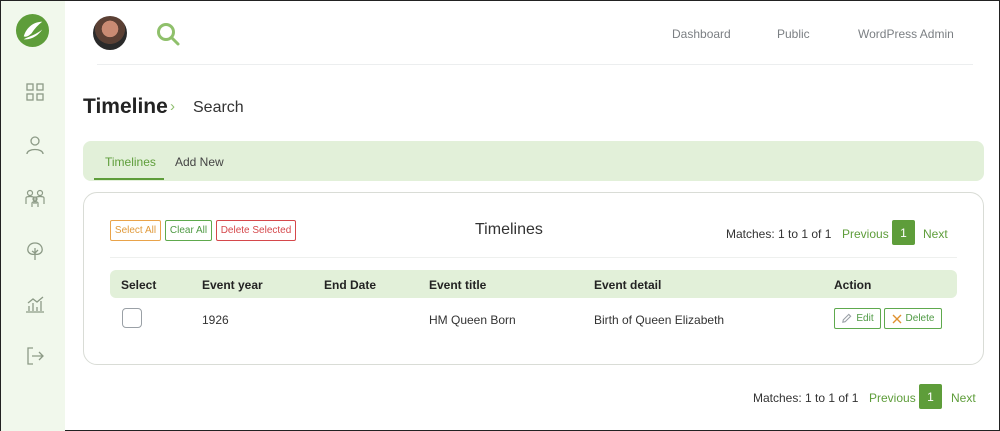 This screenshot has width=1000, height=431. Describe the element at coordinates (628, 285) in the screenshot. I see `column-header-event-detail: Event detail` at that location.